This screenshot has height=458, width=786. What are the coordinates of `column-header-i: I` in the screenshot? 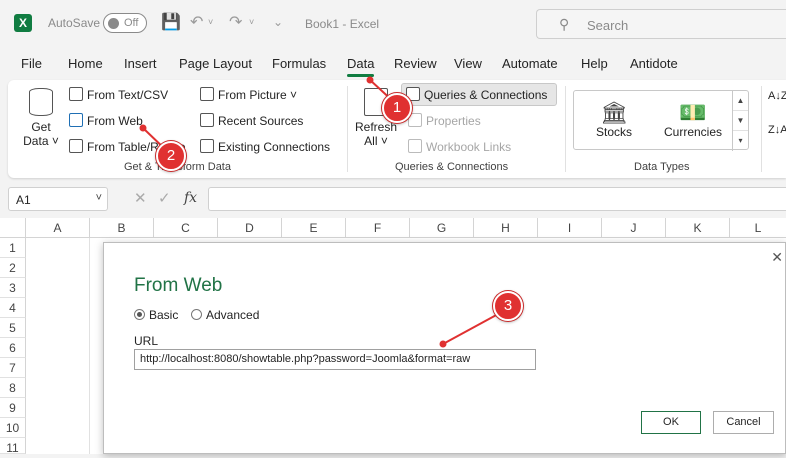 It's located at (570, 228).